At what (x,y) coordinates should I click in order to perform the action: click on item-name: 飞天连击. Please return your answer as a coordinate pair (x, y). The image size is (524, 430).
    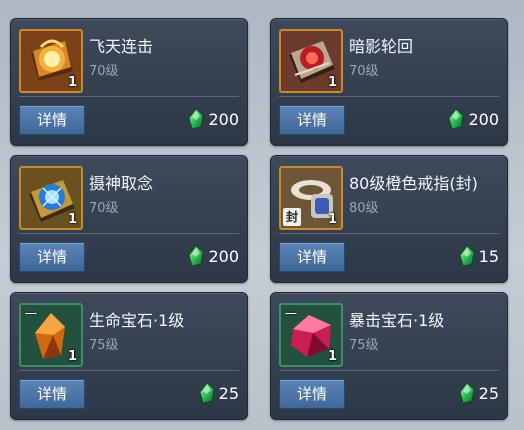
    Looking at the image, I should click on (121, 46).